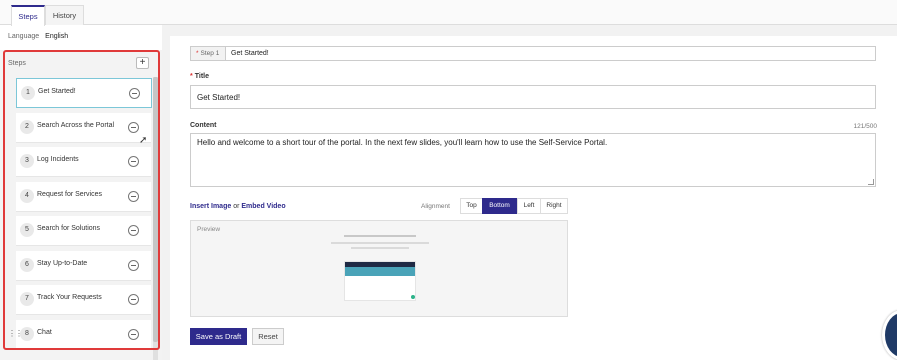 The width and height of the screenshot is (897, 360). Describe the element at coordinates (413, 297) in the screenshot. I see `preview-dot` at that location.